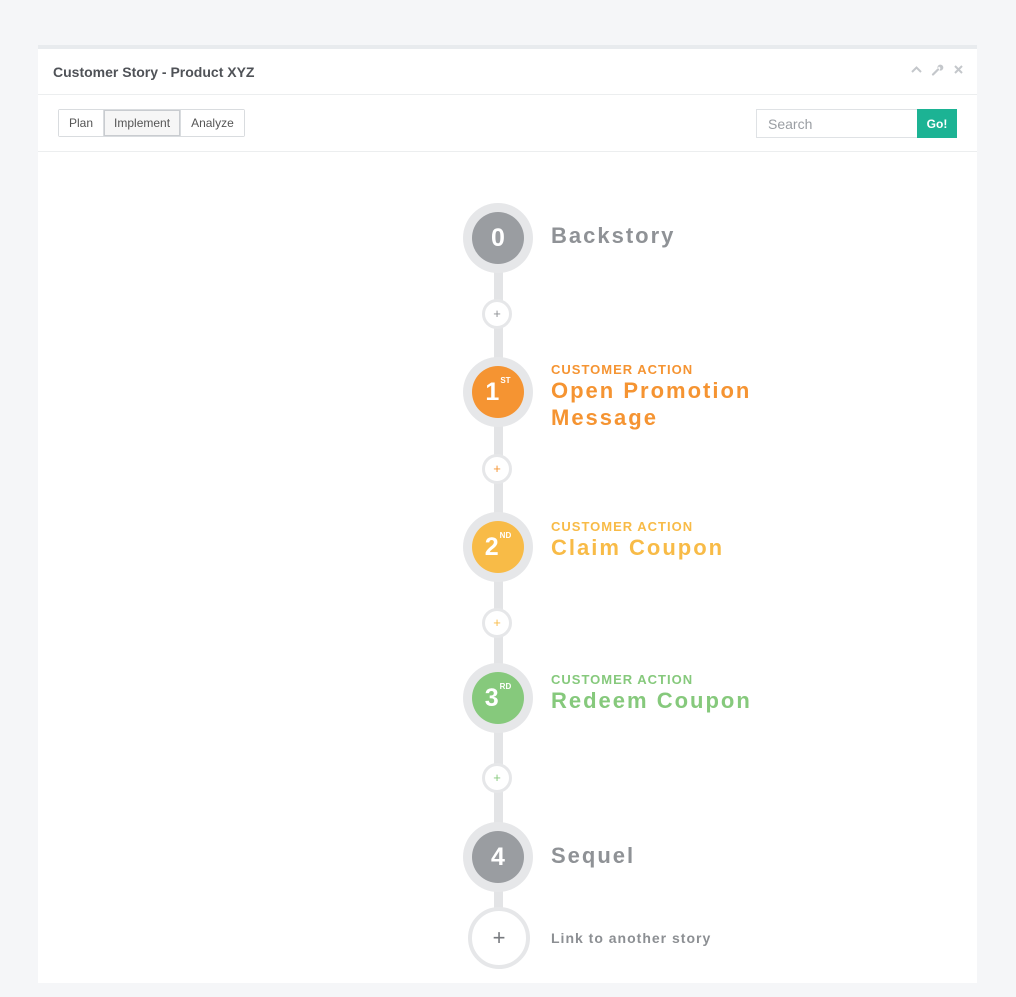  I want to click on implement-tab-button: Implement, so click(142, 123).